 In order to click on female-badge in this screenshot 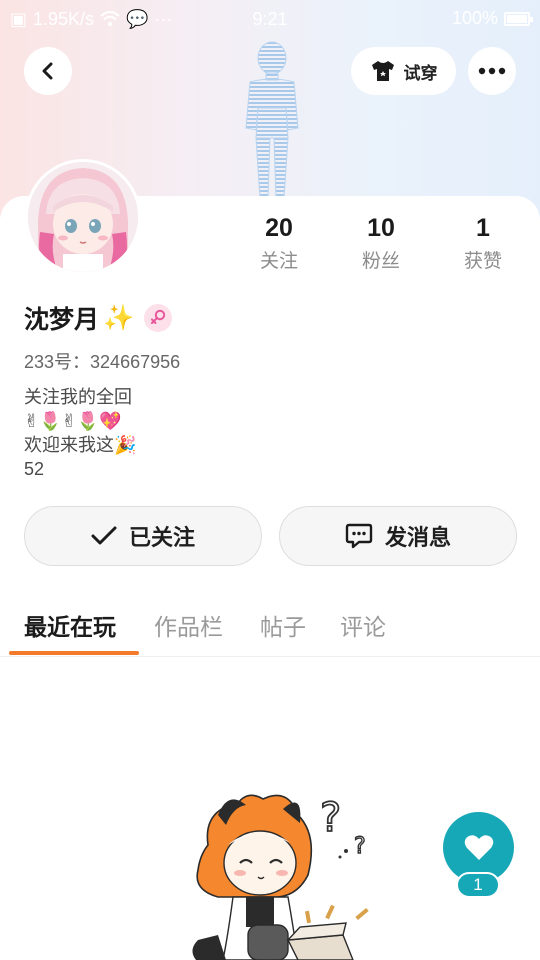, I will do `click(158, 318)`.